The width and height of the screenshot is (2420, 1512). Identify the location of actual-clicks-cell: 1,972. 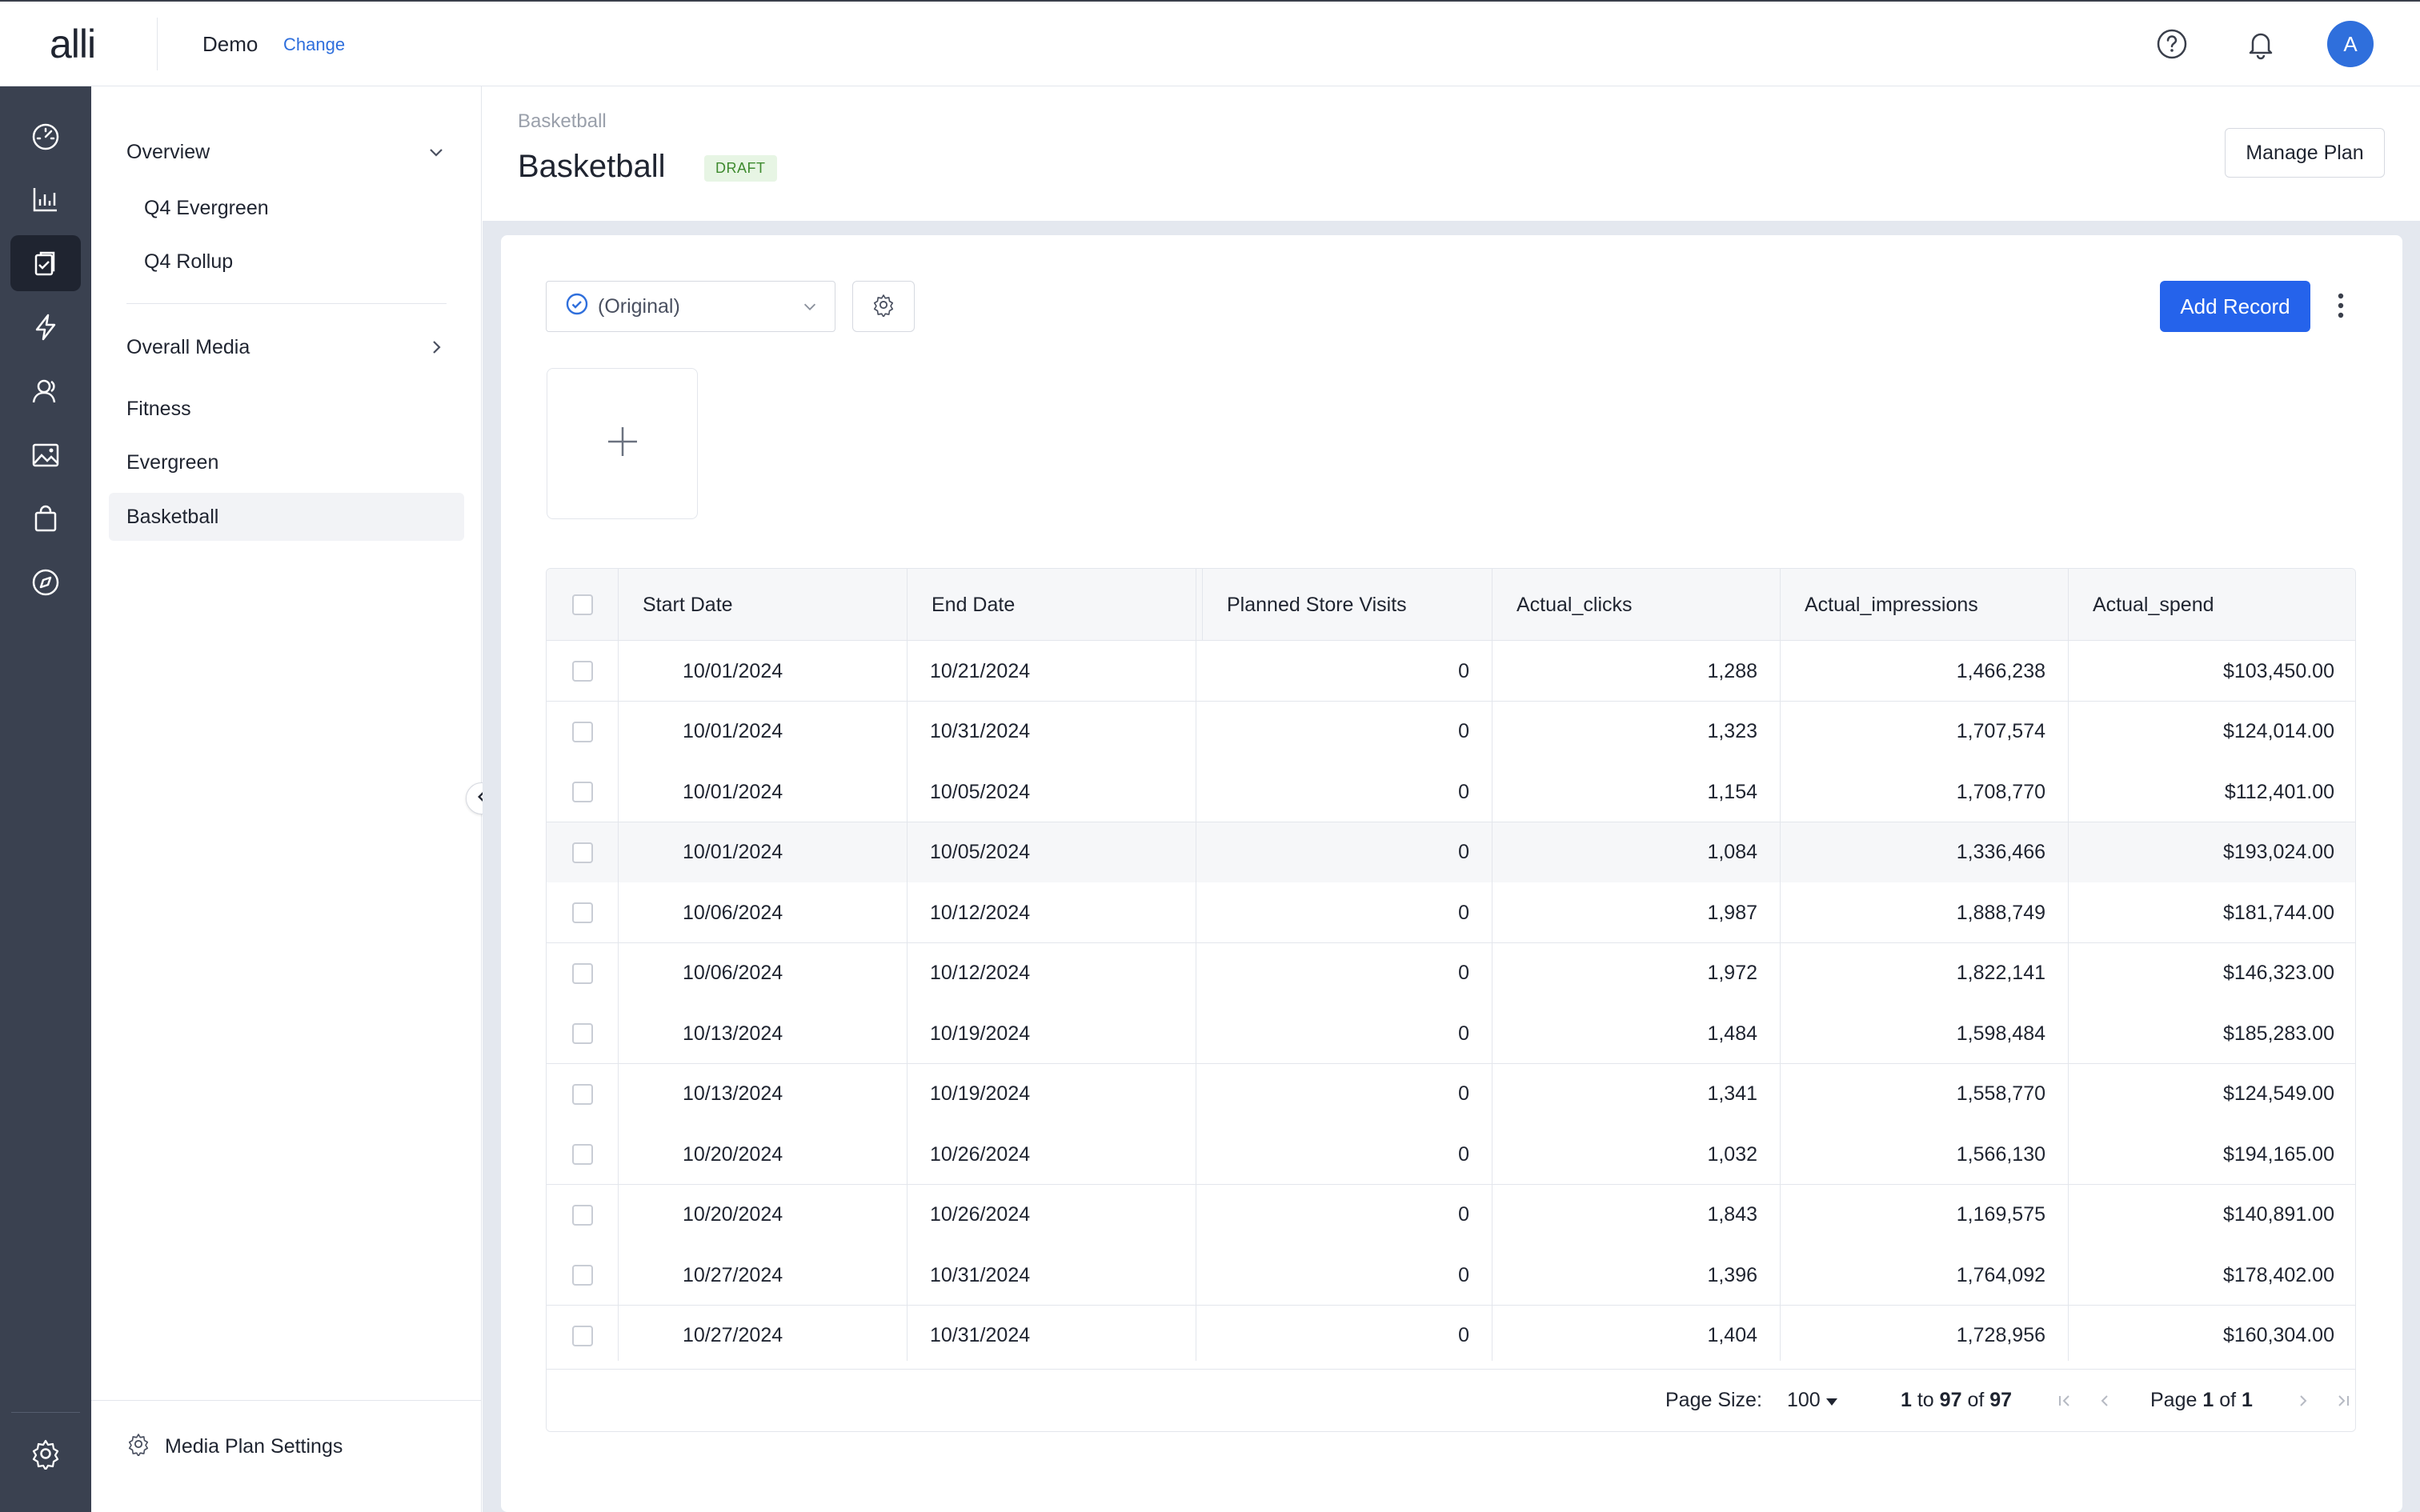
(1636, 973).